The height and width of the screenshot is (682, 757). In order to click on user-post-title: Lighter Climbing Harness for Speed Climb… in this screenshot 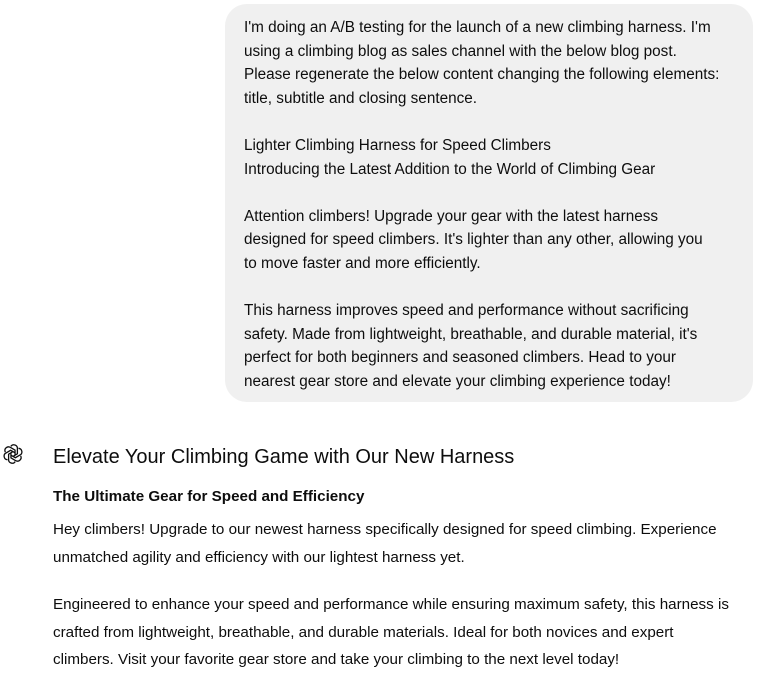, I will do `click(397, 145)`.